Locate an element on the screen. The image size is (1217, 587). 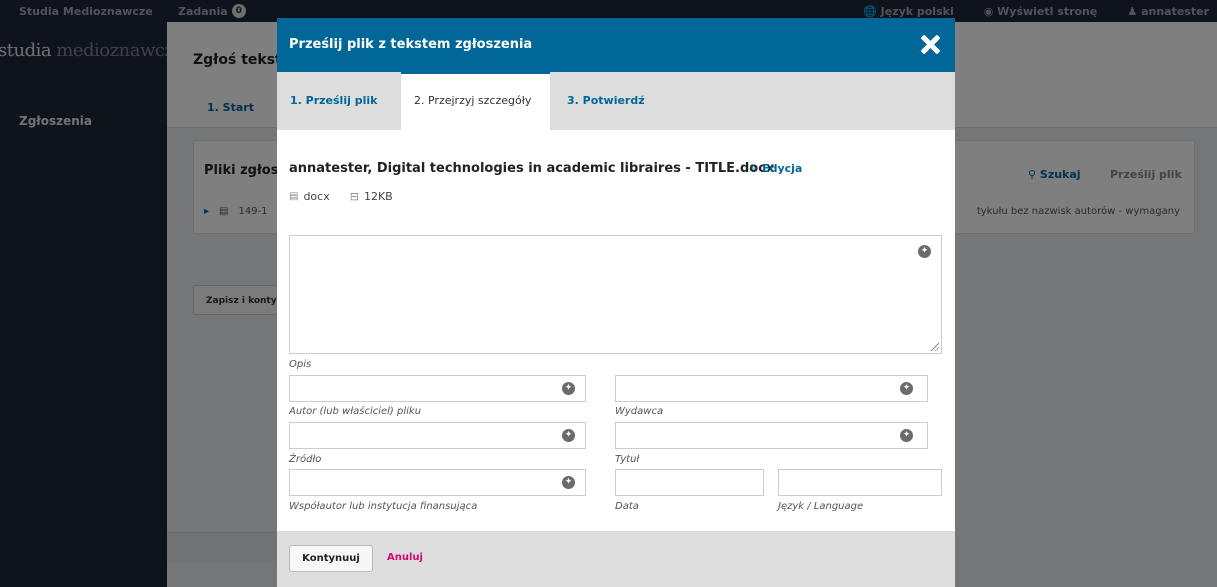
date-label: Data is located at coordinates (627, 506).